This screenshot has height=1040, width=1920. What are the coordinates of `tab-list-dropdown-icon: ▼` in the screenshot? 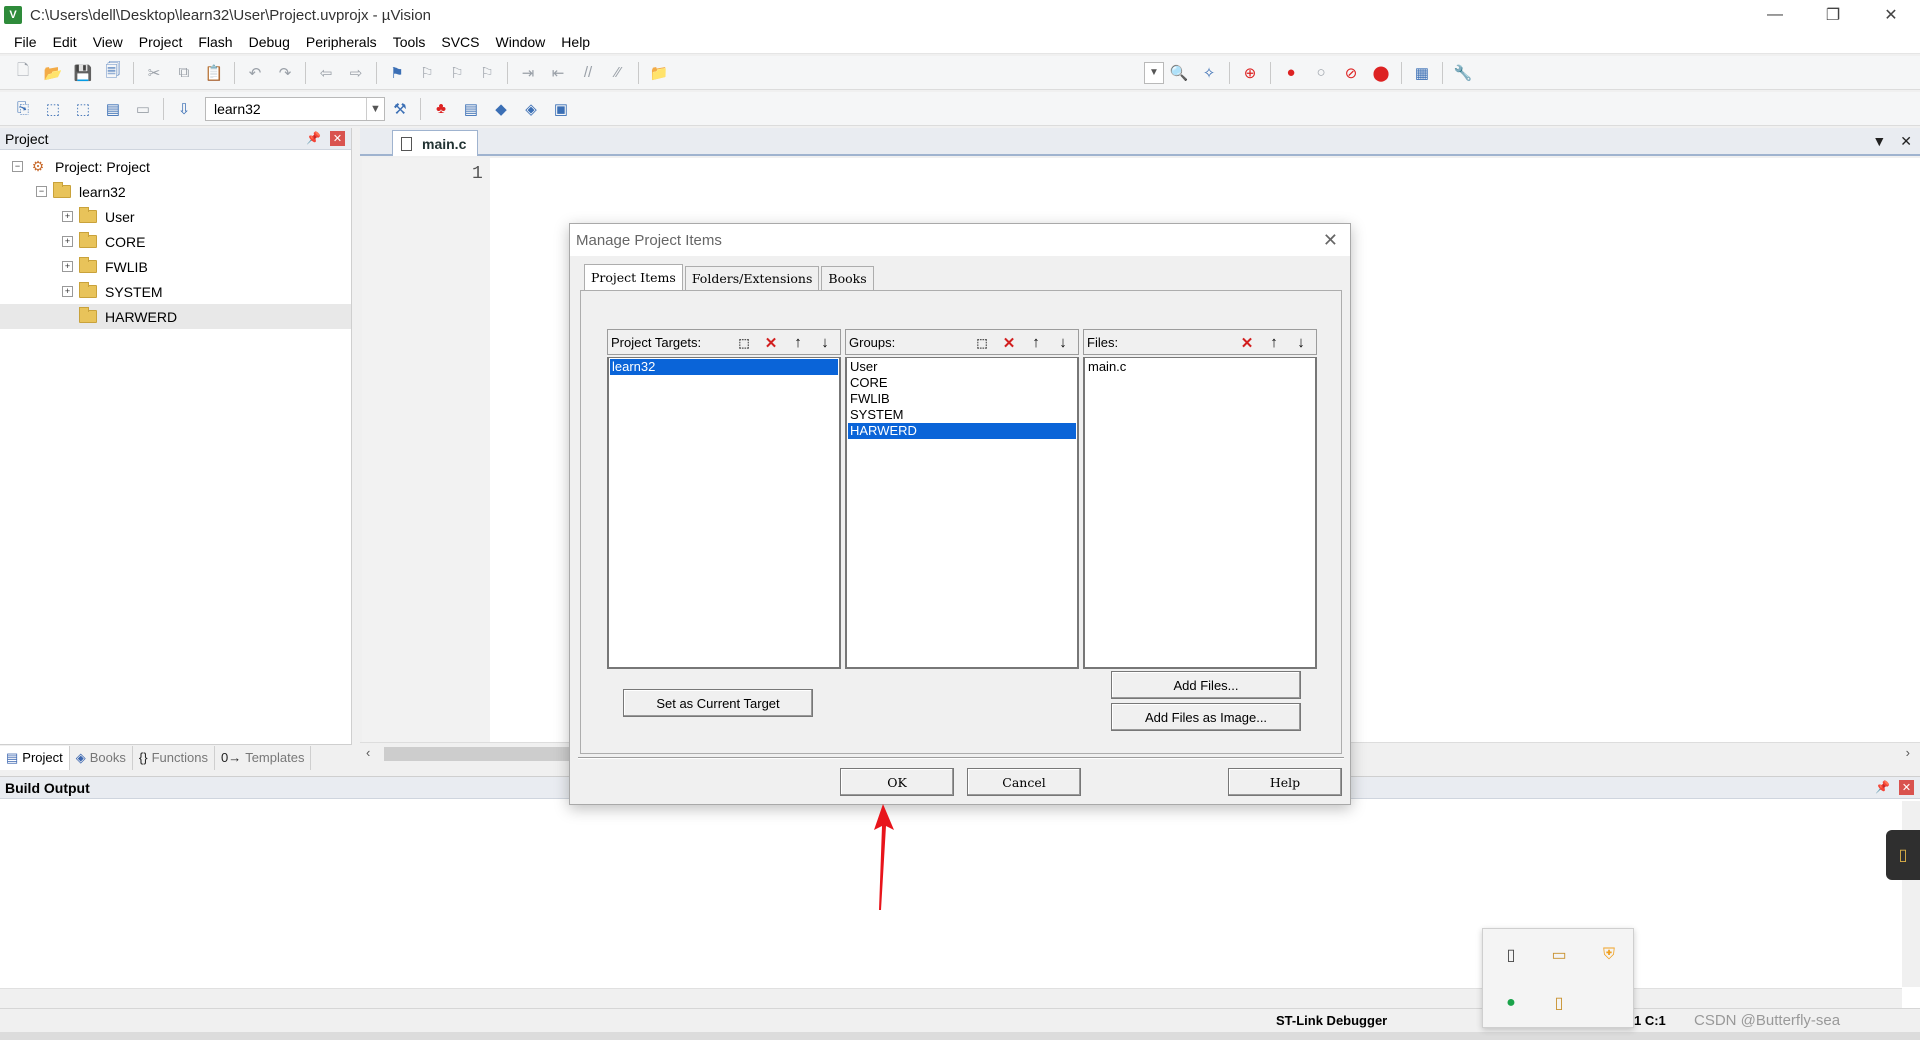 It's located at (1879, 141).